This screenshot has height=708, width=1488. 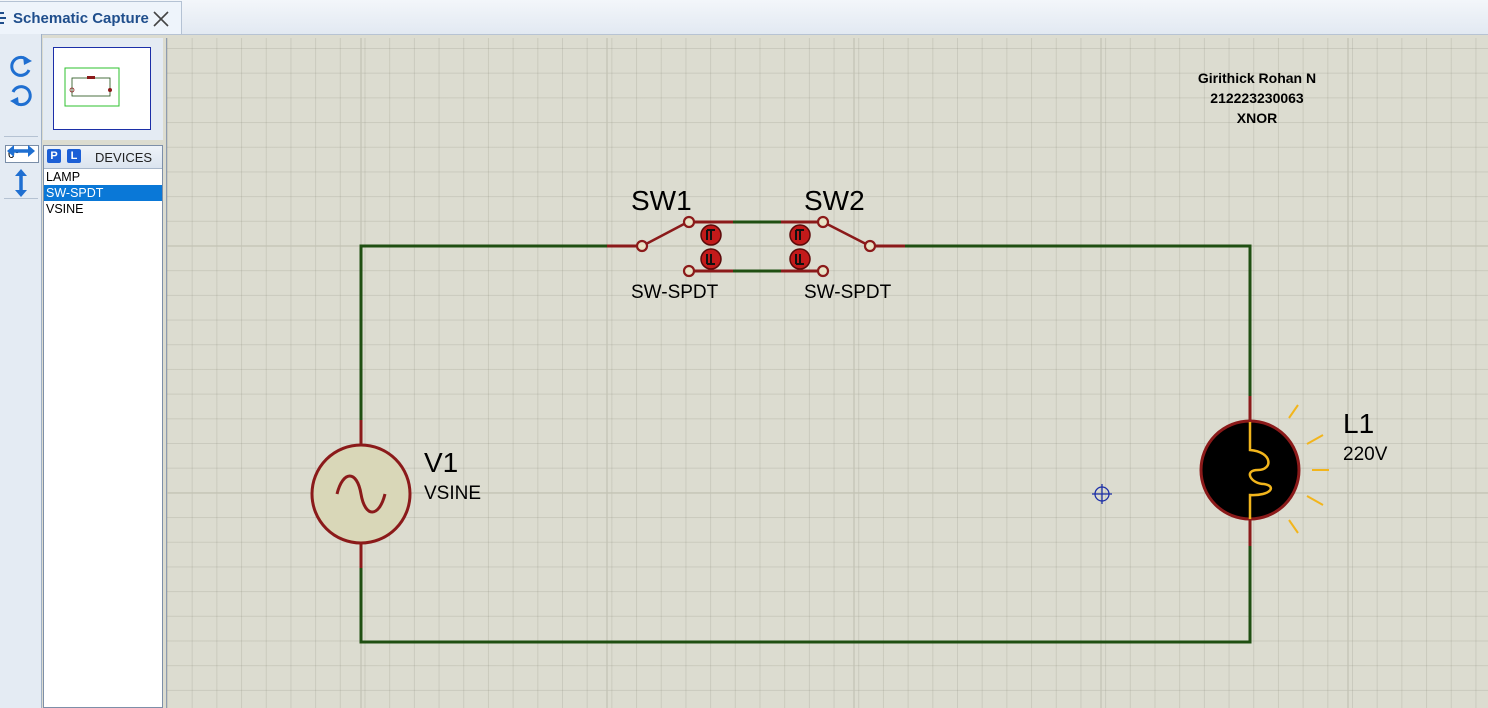 I want to click on l1-ref-label: L1, so click(x=1358, y=423).